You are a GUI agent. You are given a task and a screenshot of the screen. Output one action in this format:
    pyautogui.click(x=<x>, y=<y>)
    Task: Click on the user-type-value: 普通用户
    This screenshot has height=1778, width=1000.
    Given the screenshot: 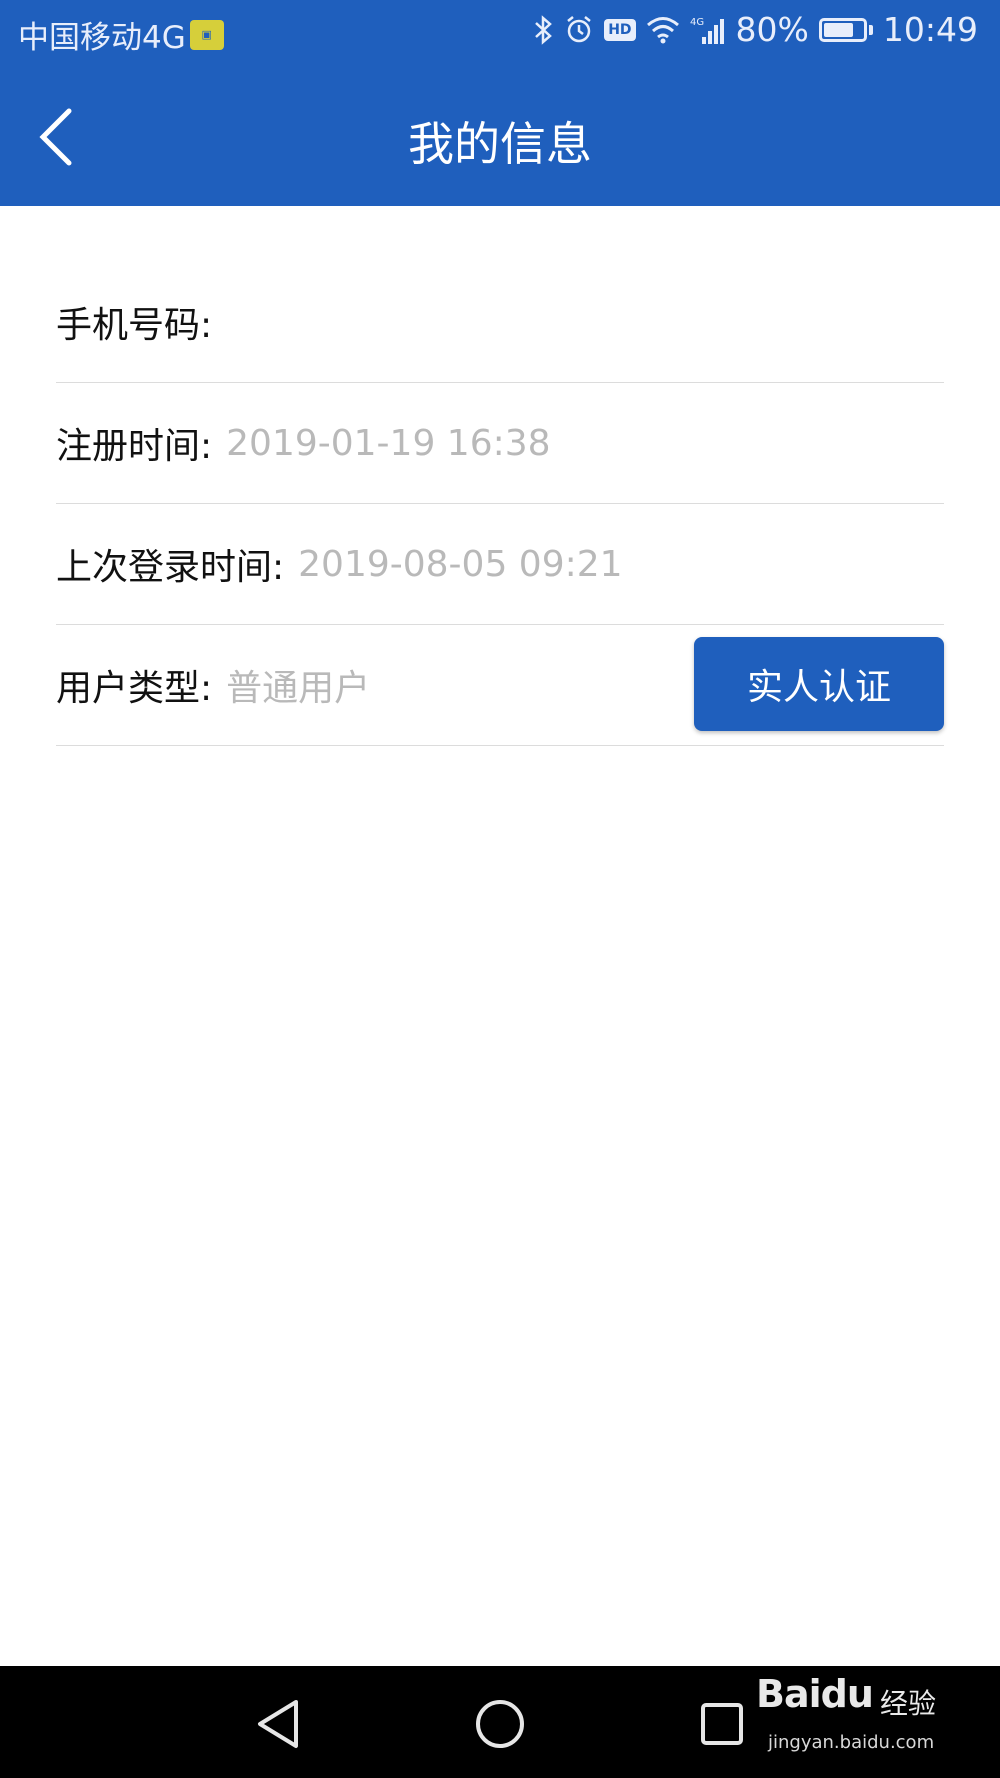 What is the action you would take?
    pyautogui.click(x=298, y=688)
    